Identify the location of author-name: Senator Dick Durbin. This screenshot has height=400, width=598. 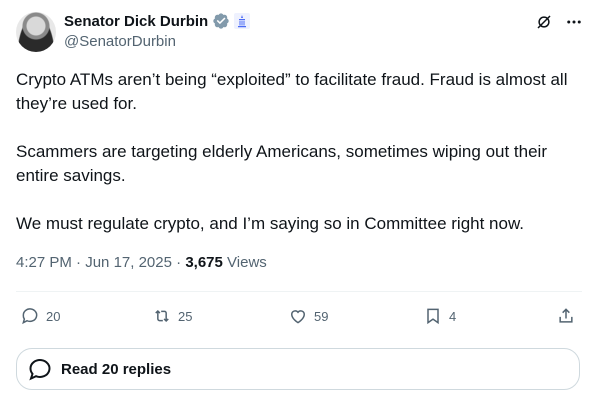
(136, 21).